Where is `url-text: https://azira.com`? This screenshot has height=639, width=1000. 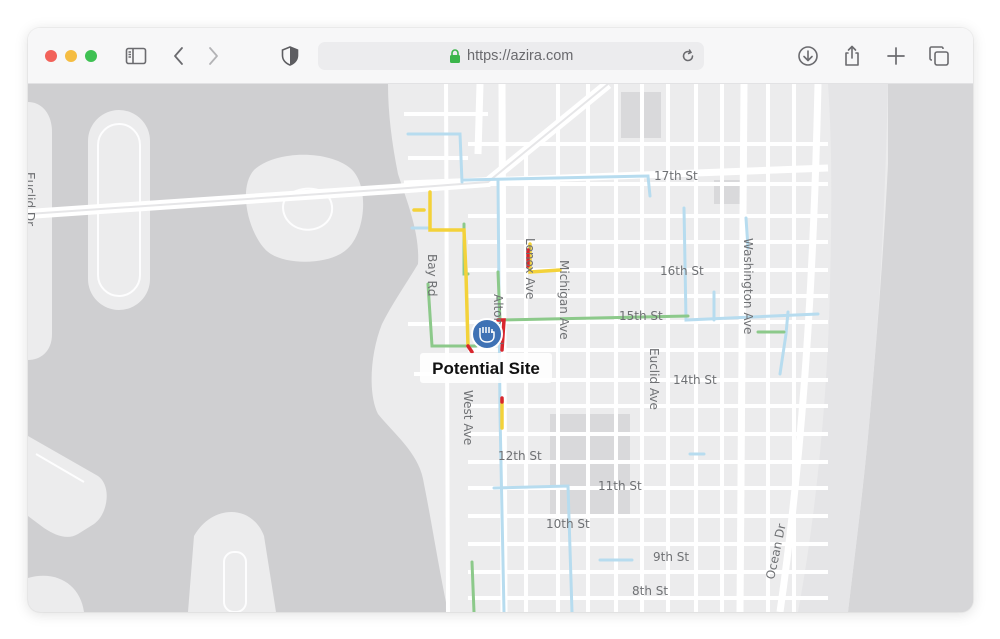
url-text: https://azira.com is located at coordinates (520, 56).